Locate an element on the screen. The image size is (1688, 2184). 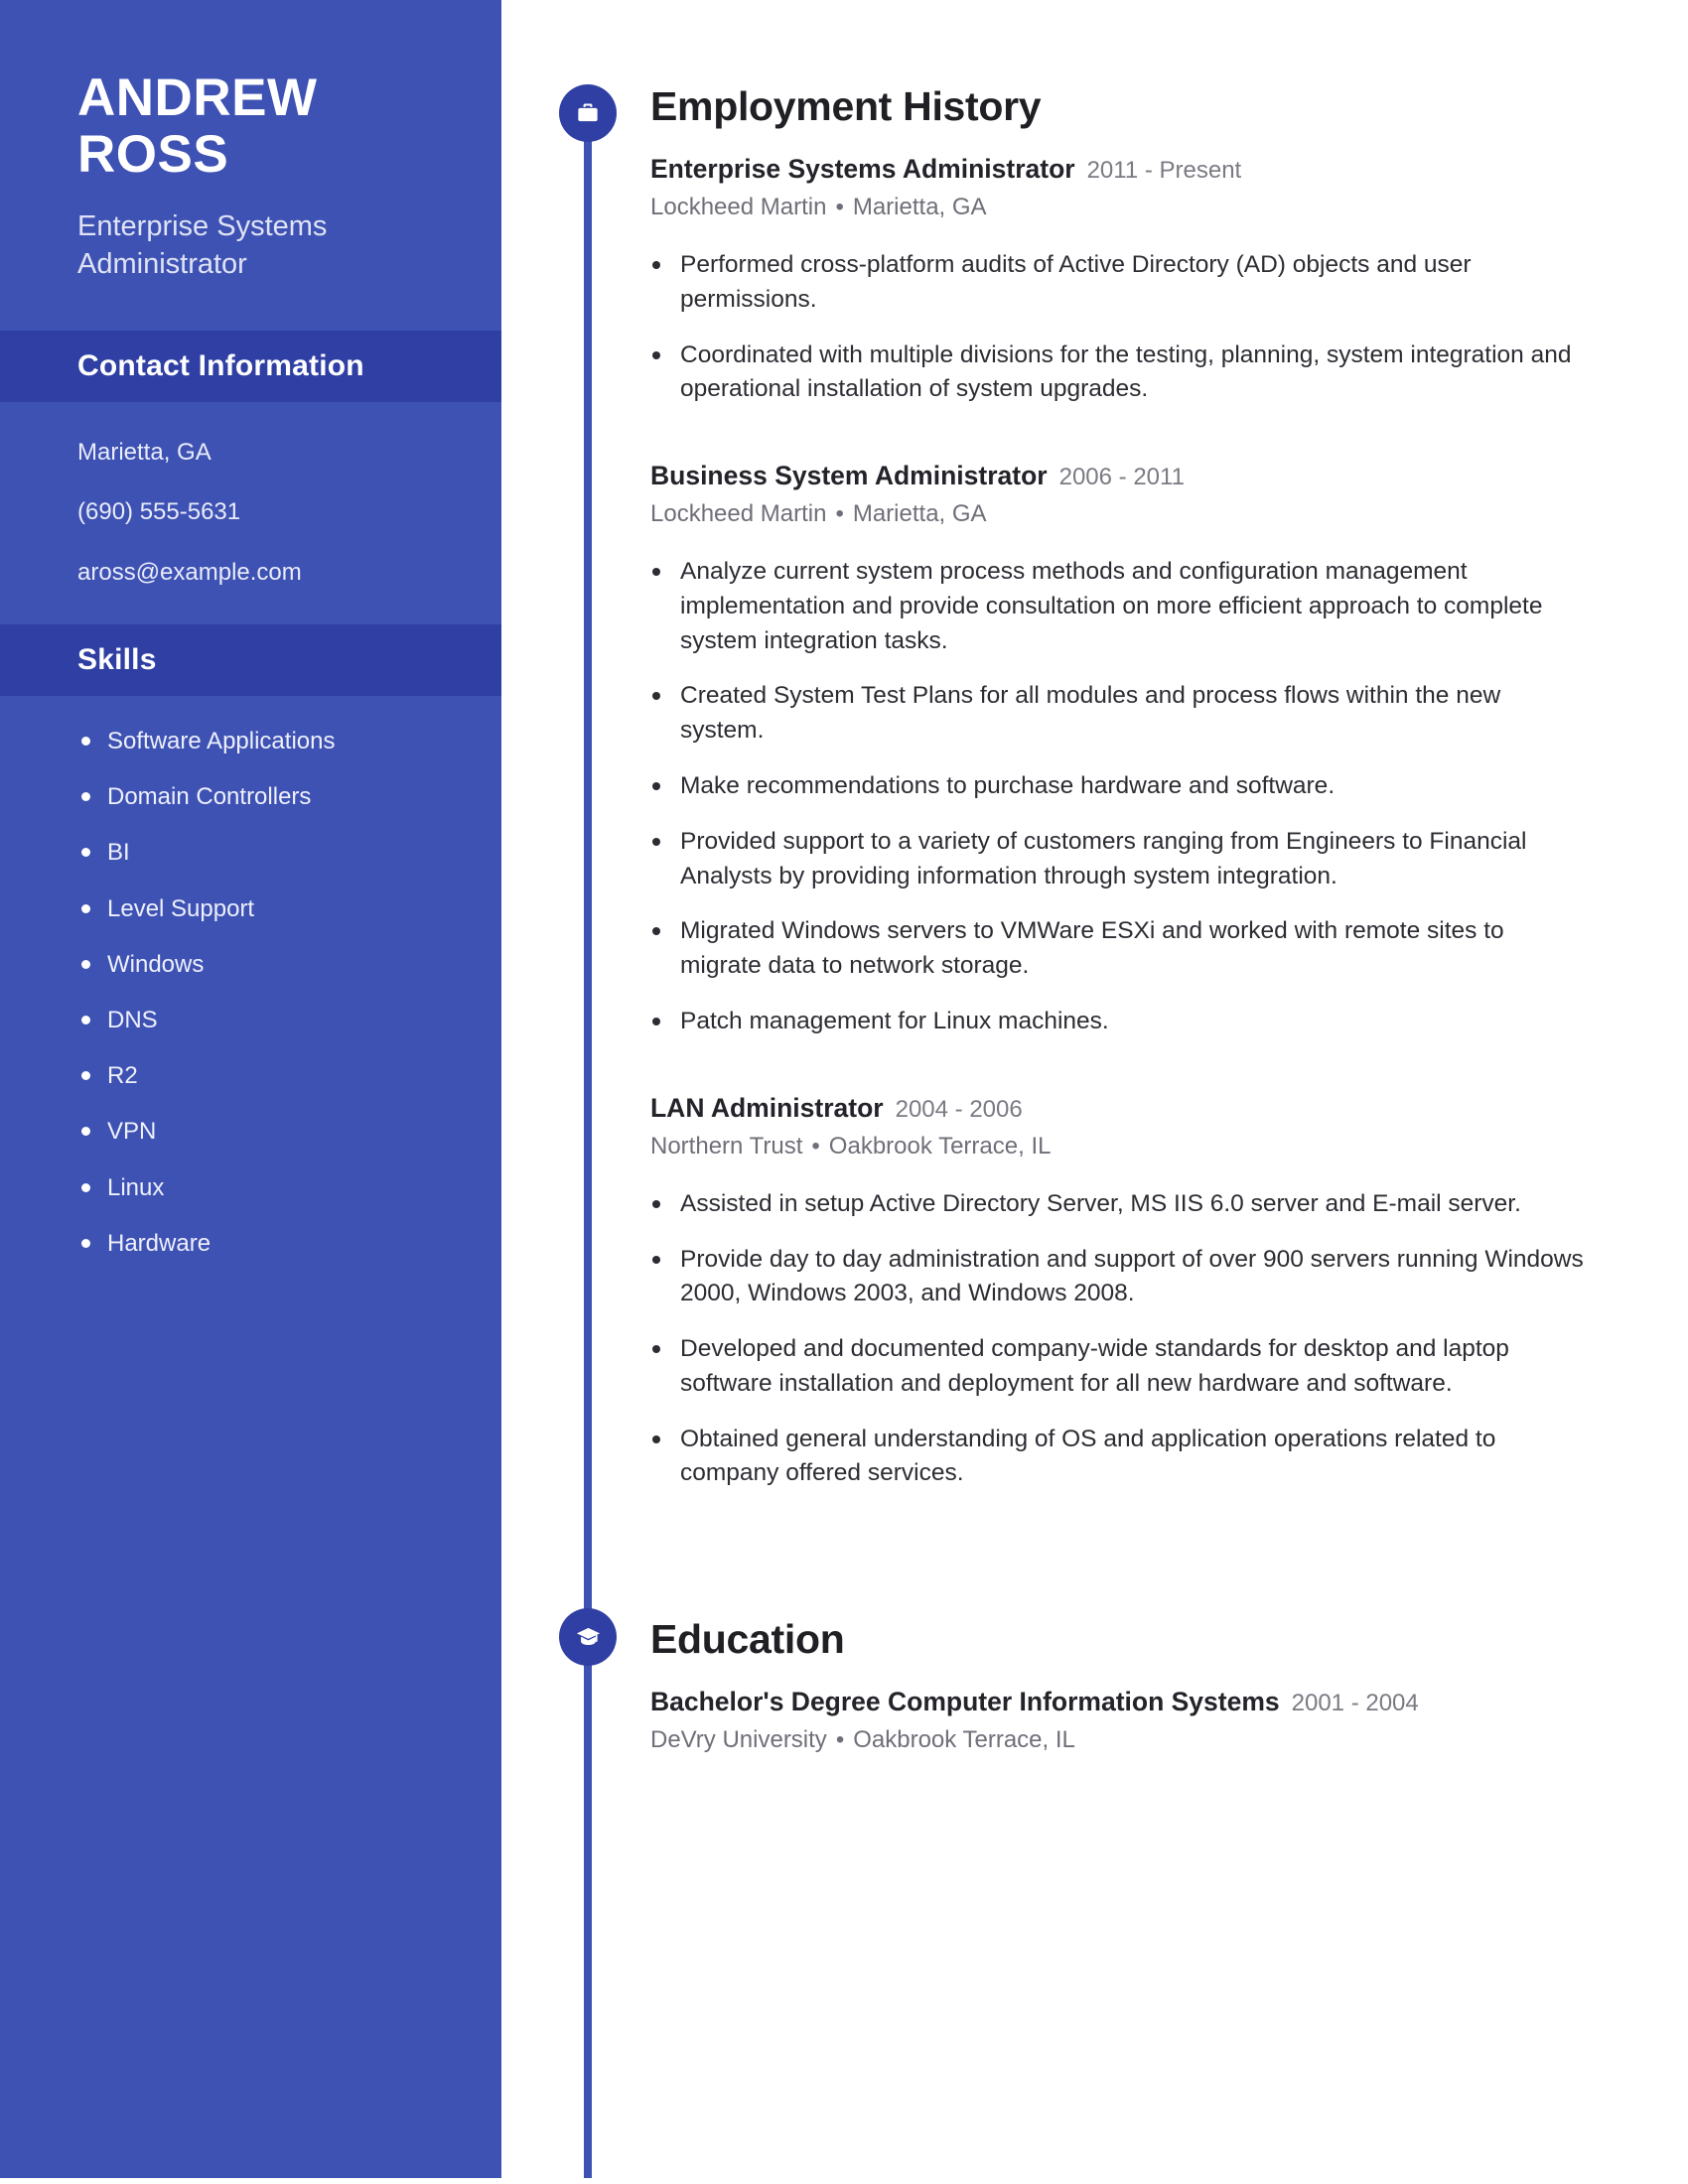
timeline-node-employment is located at coordinates (588, 113).